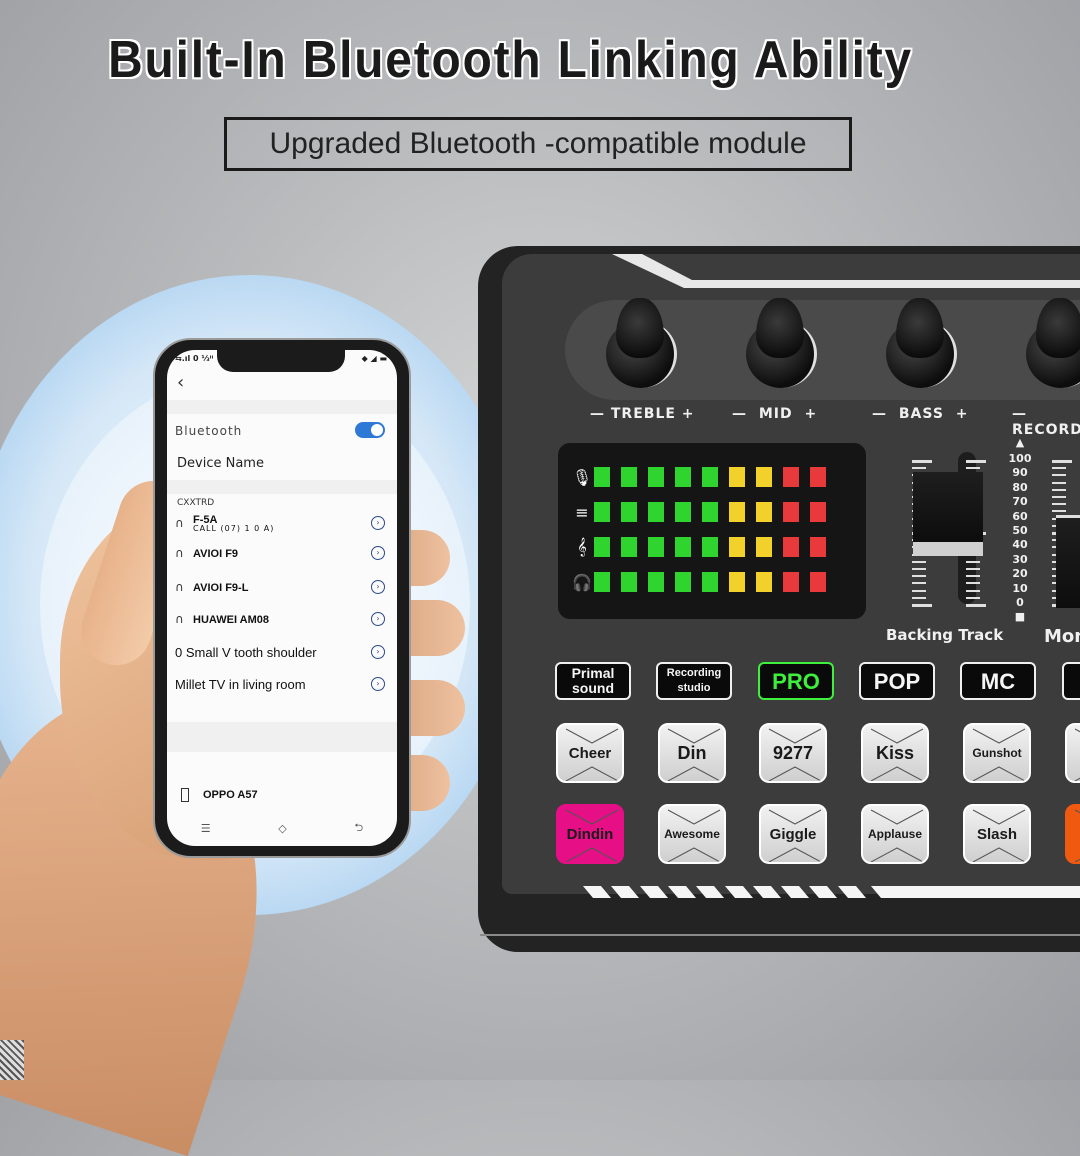  Describe the element at coordinates (1020, 473) in the screenshot. I see `scale-label: 90` at that location.